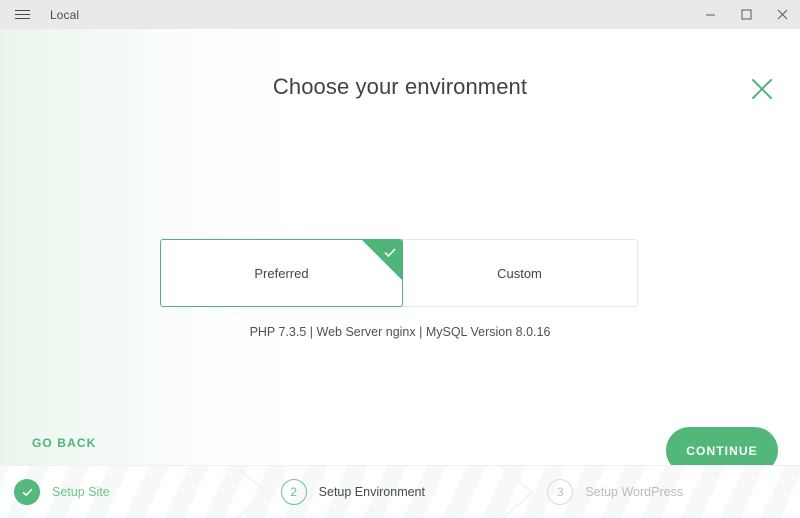  Describe the element at coordinates (293, 492) in the screenshot. I see `step-marker-active: 2` at that location.